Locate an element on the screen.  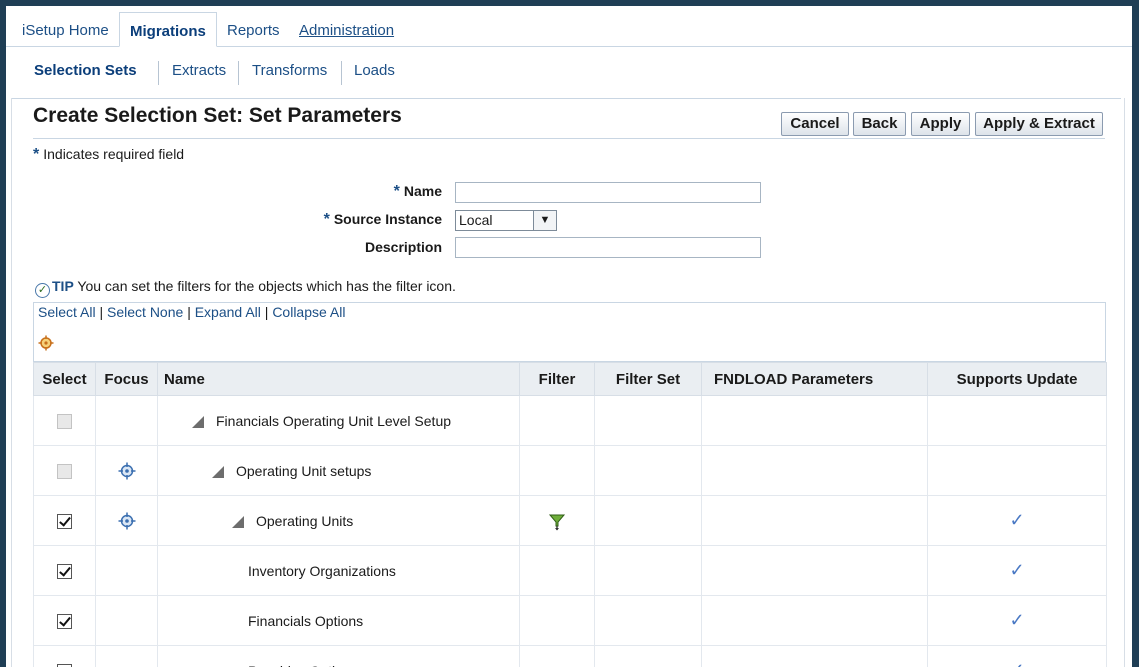
row-name: Financials Options is located at coordinates (306, 620).